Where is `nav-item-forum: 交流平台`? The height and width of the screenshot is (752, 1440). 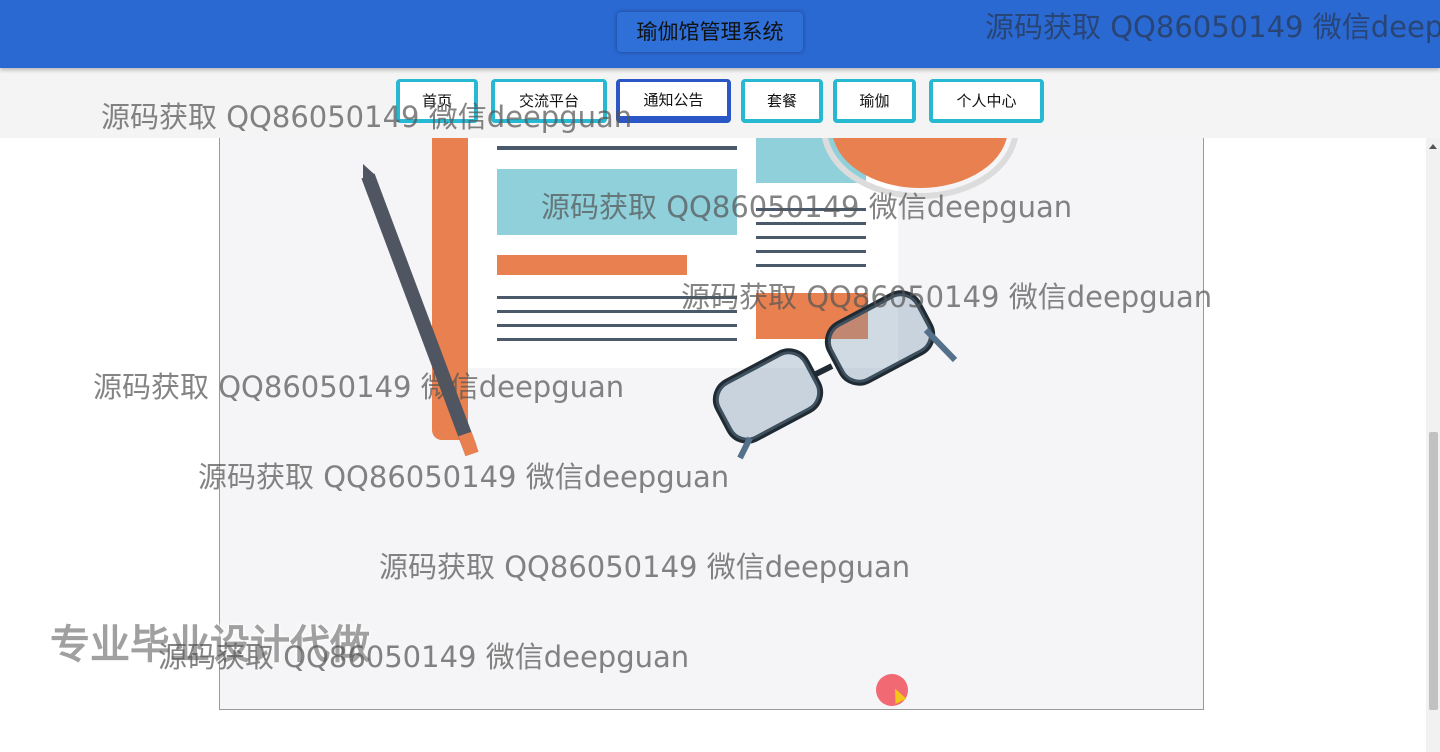
nav-item-forum: 交流平台 is located at coordinates (549, 101).